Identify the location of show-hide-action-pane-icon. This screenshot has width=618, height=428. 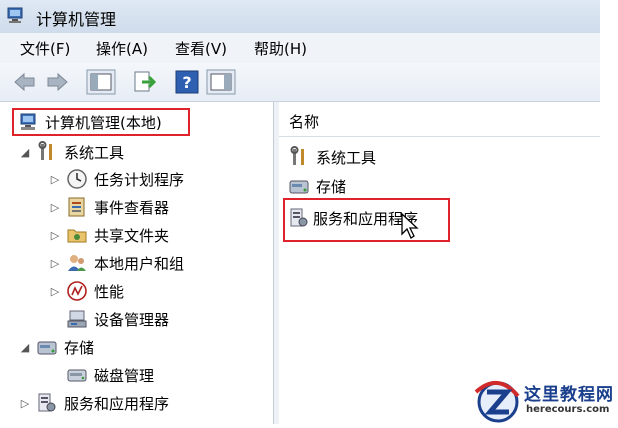
(221, 82).